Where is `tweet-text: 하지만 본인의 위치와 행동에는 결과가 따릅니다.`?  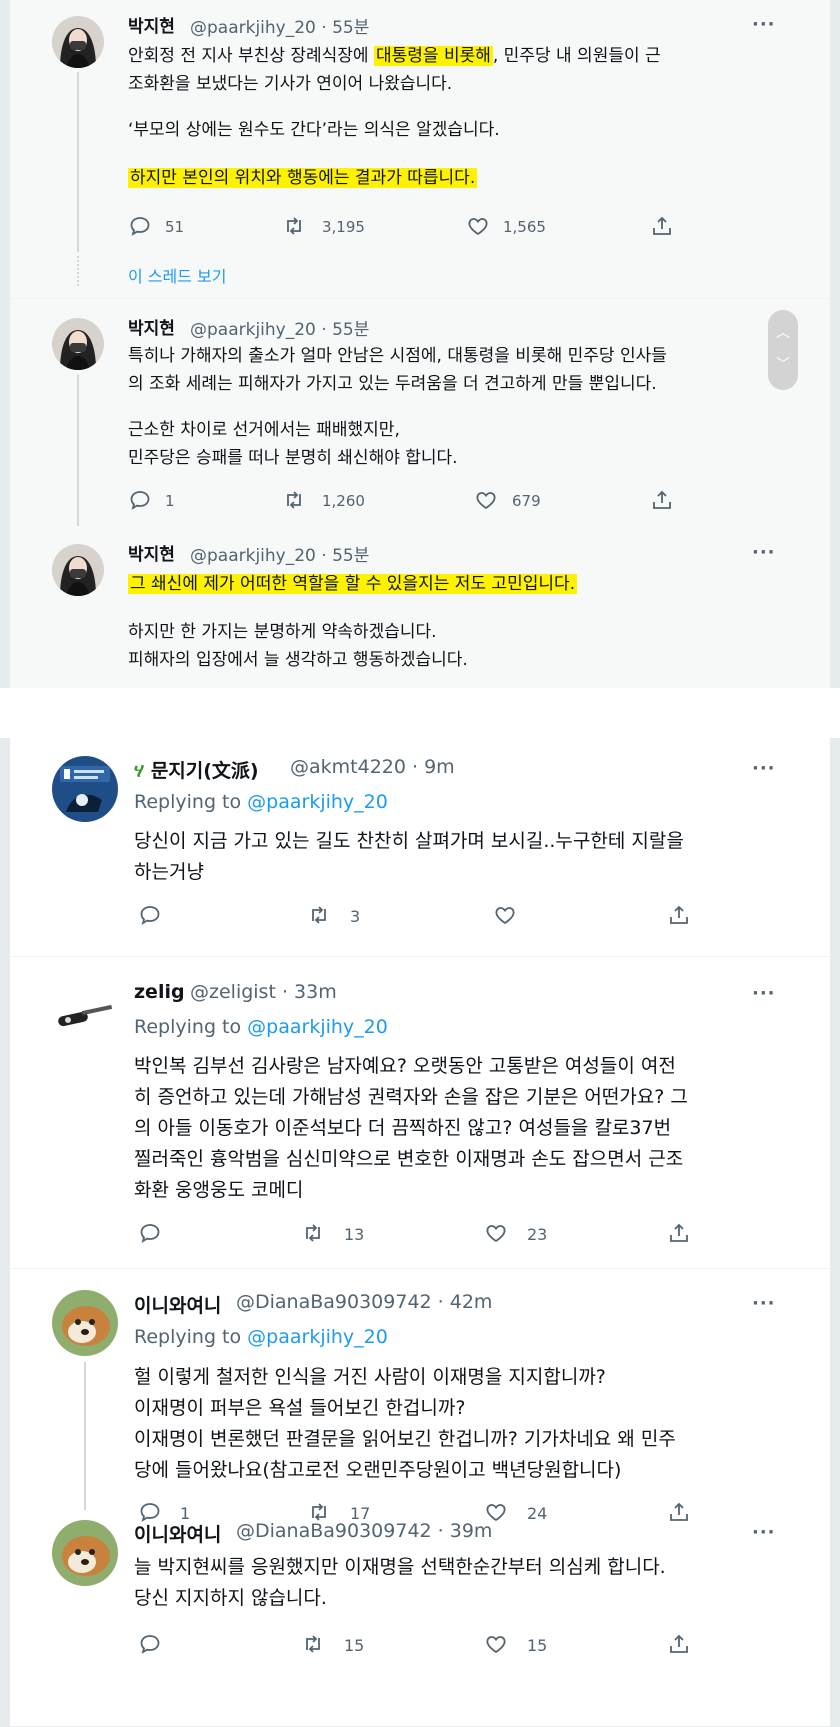 tweet-text: 하지만 본인의 위치와 행동에는 결과가 따릅니다. is located at coordinates (303, 178).